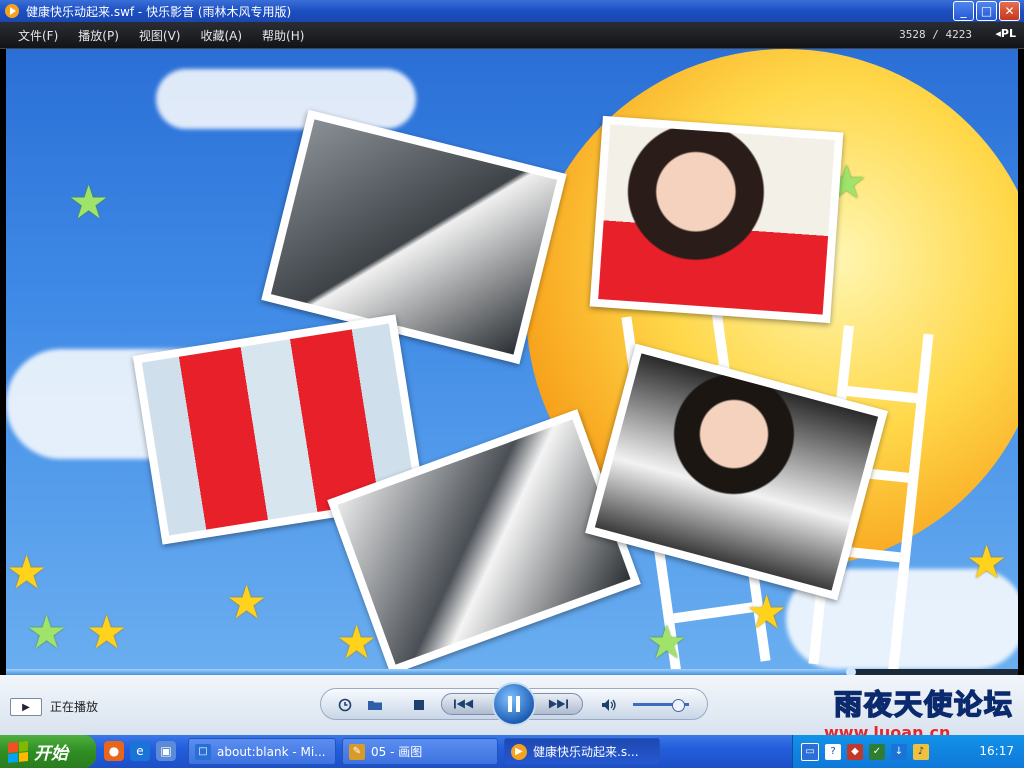  What do you see at coordinates (12, 11) in the screenshot?
I see `player-app-icon` at bounding box center [12, 11].